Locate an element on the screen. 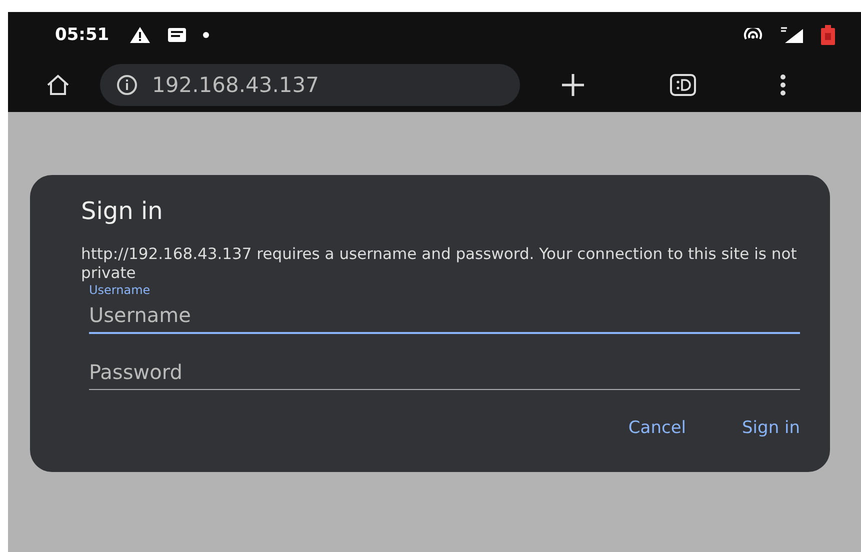 Image resolution: width=861 pixels, height=552 pixels. dialog-title: Sign in is located at coordinates (122, 211).